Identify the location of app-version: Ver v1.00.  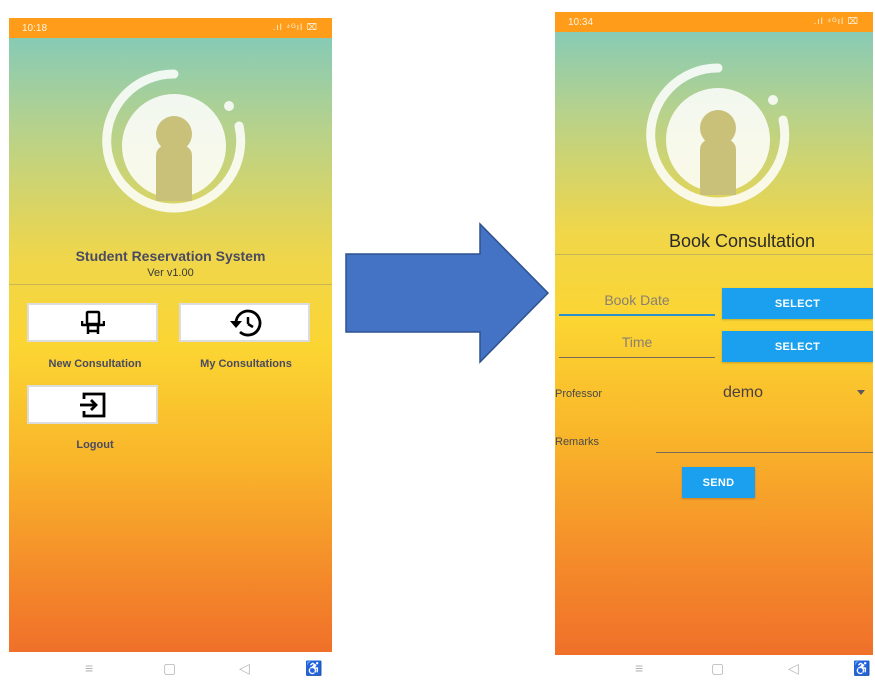
(170, 273).